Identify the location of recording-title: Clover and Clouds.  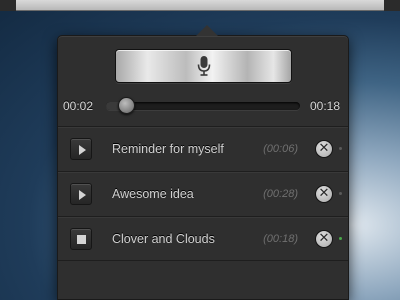
(163, 239).